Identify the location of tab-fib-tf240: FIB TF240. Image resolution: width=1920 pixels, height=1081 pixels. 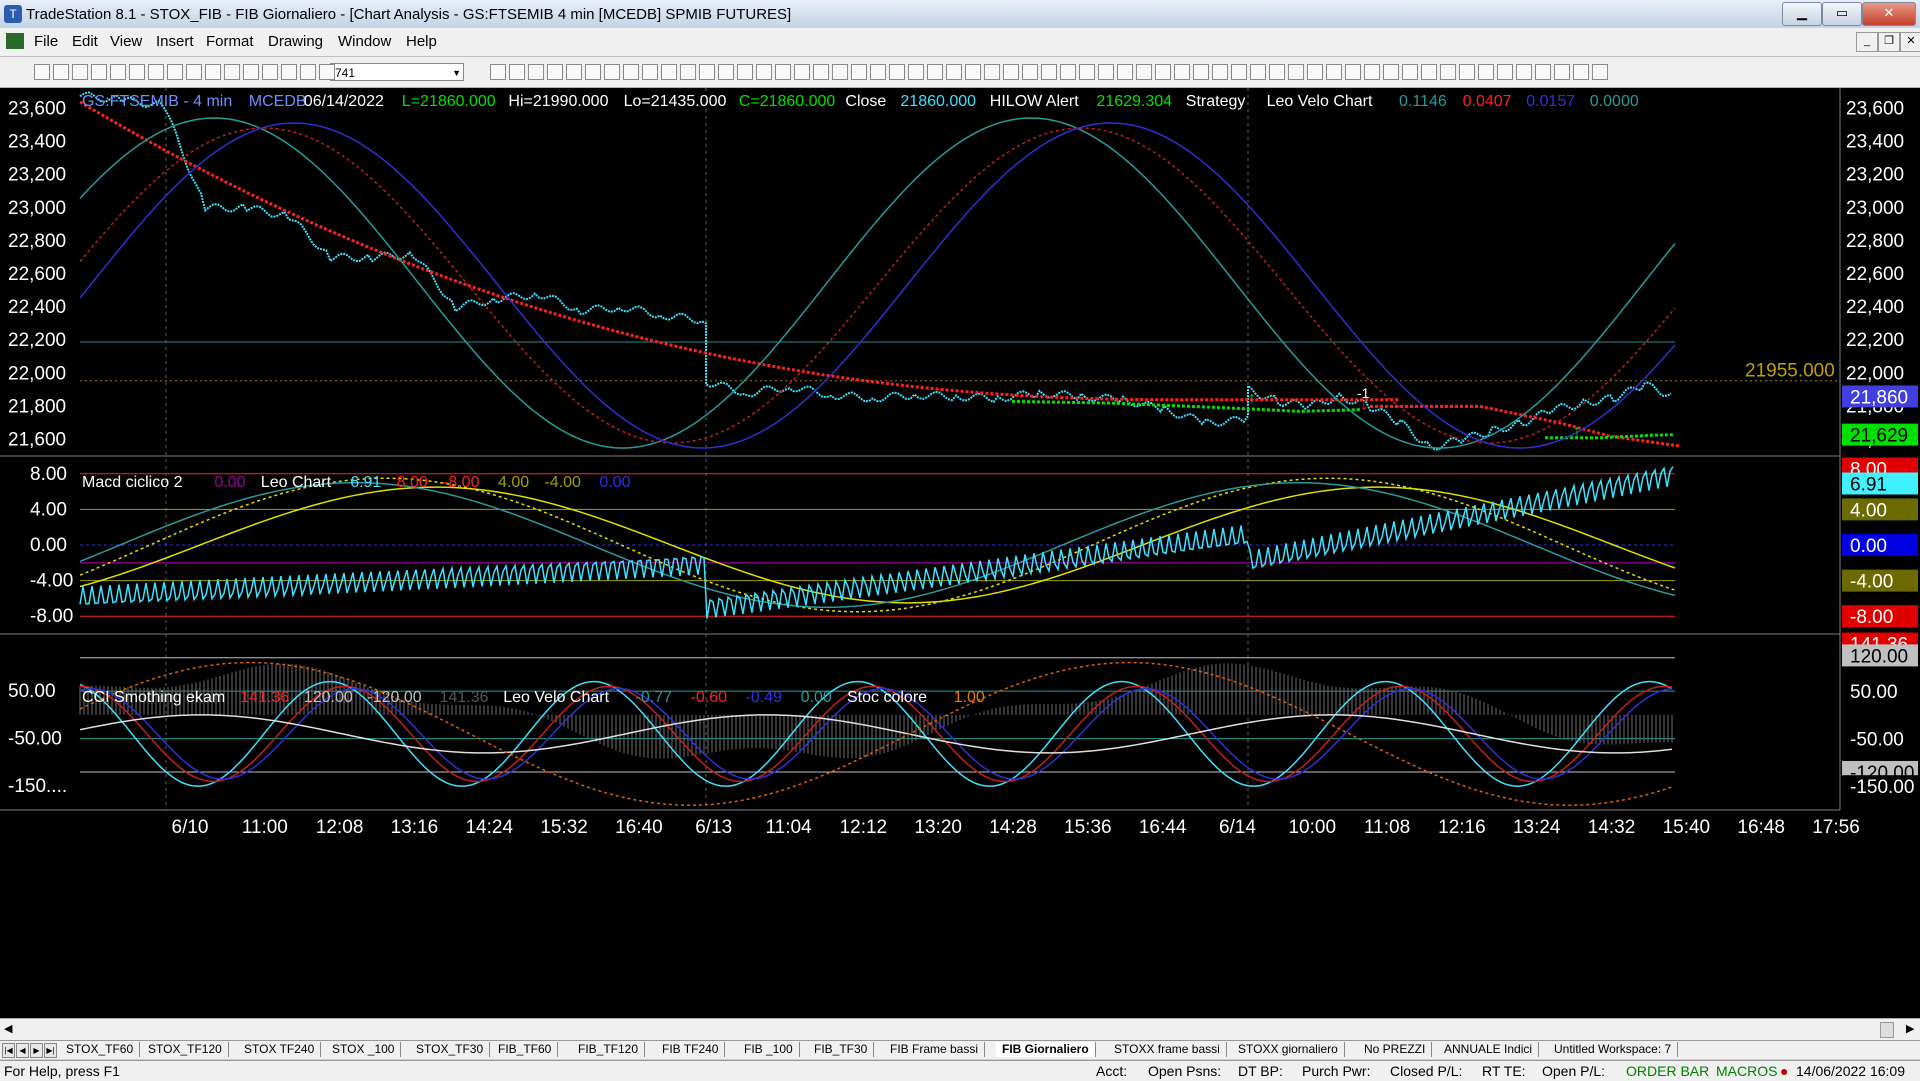
(691, 1049).